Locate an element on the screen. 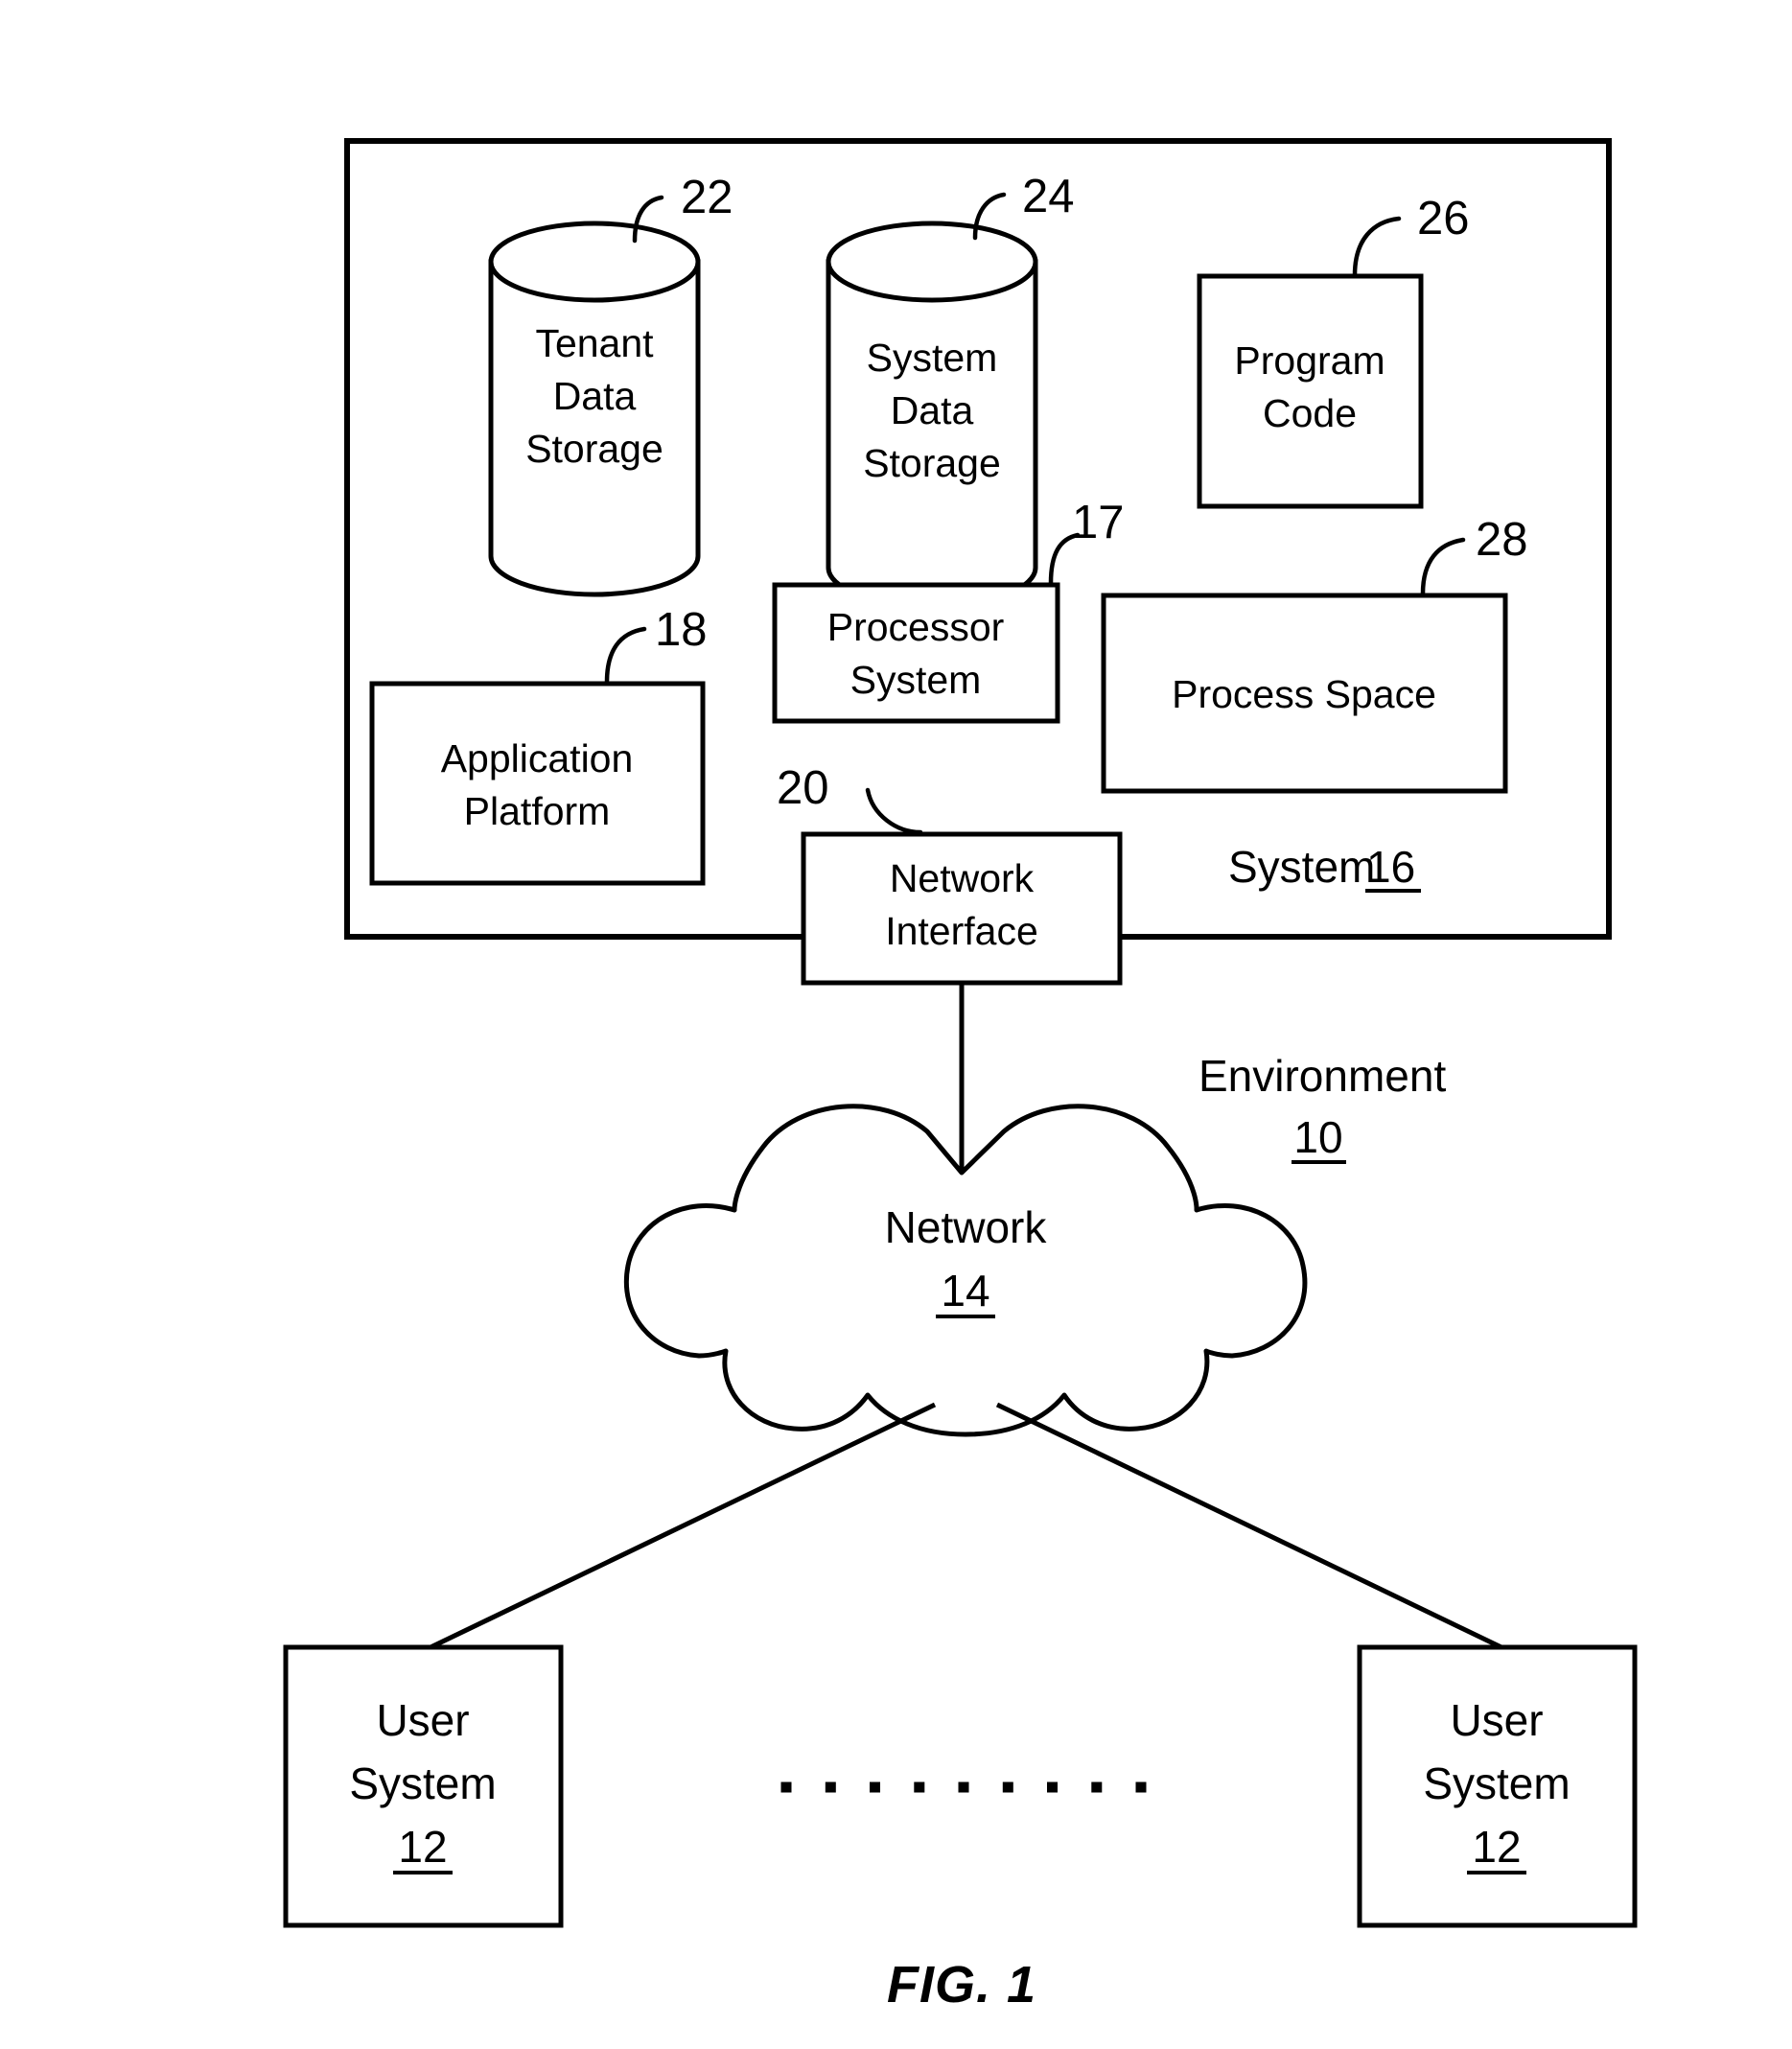 The height and width of the screenshot is (2049, 1792). ellipsis-dots is located at coordinates (963, 1787).